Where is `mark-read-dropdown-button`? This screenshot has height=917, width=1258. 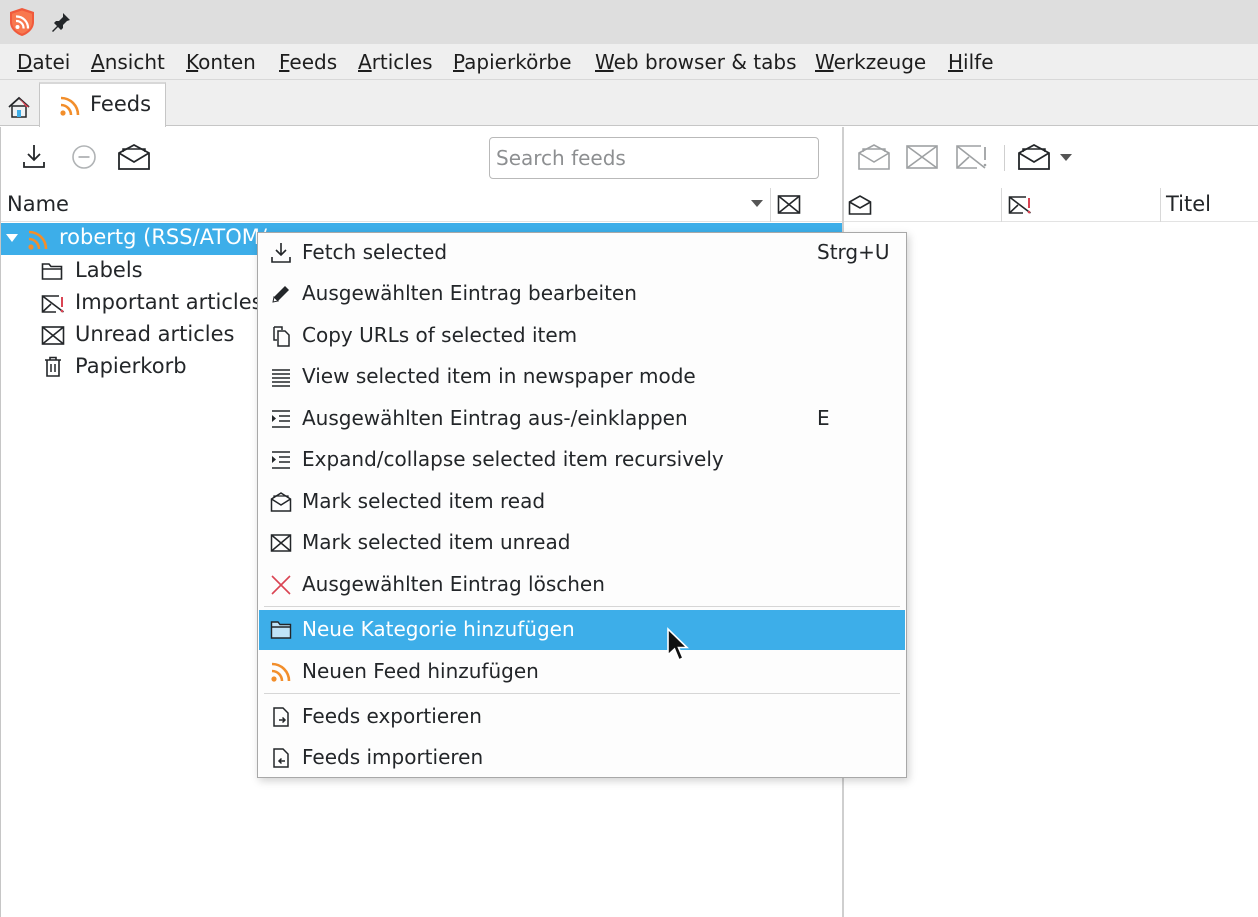 mark-read-dropdown-button is located at coordinates (1034, 157).